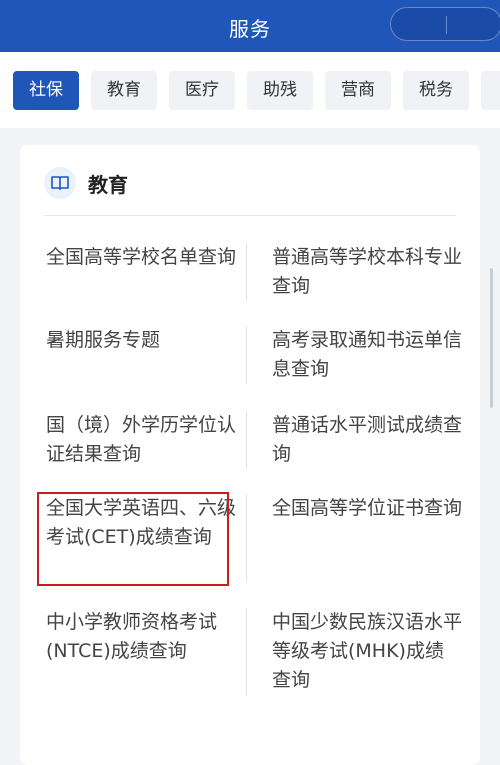 This screenshot has height=765, width=500. I want to click on service-item-degree-certificate: 全国高等学位证书查询, so click(367, 508).